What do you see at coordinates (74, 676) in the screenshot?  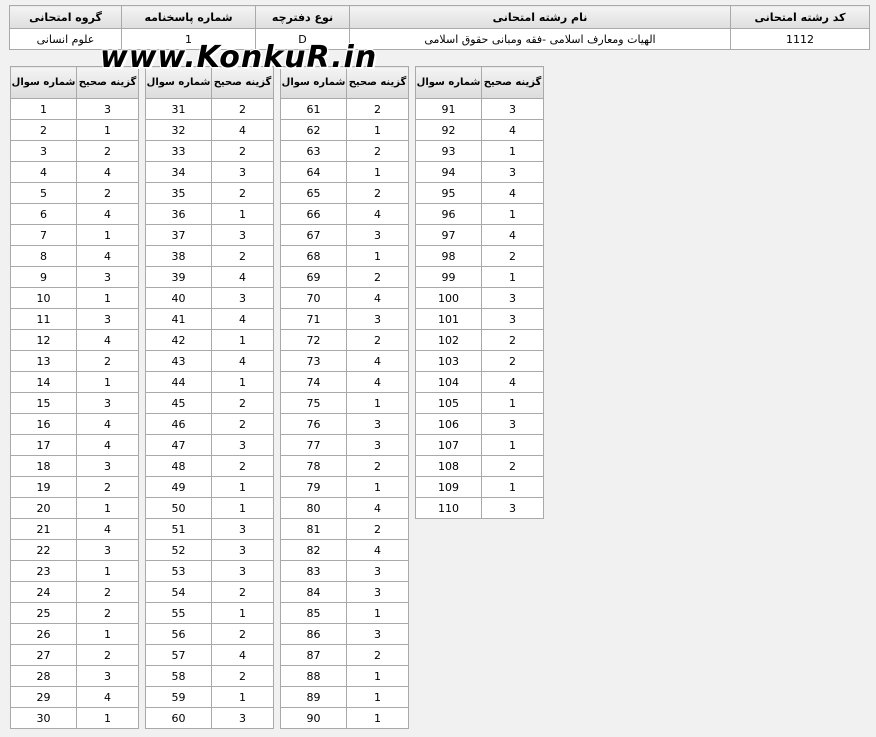 I see `answer-row: 28 3` at bounding box center [74, 676].